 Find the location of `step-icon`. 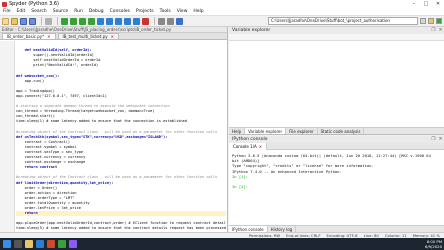

step-icon is located at coordinates (109, 21).